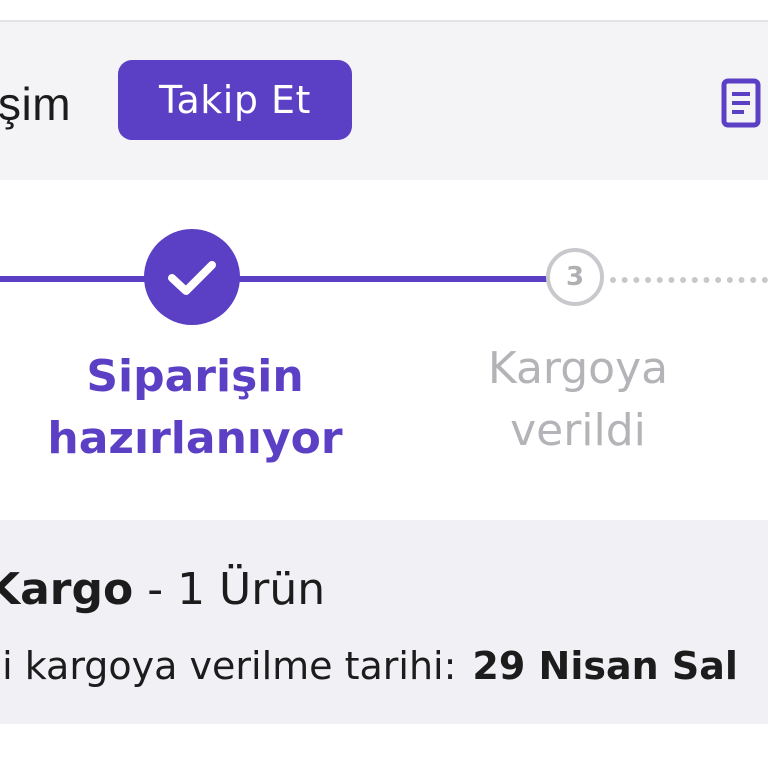 The image size is (768, 768). I want to click on step-completed-circle, so click(192, 277).